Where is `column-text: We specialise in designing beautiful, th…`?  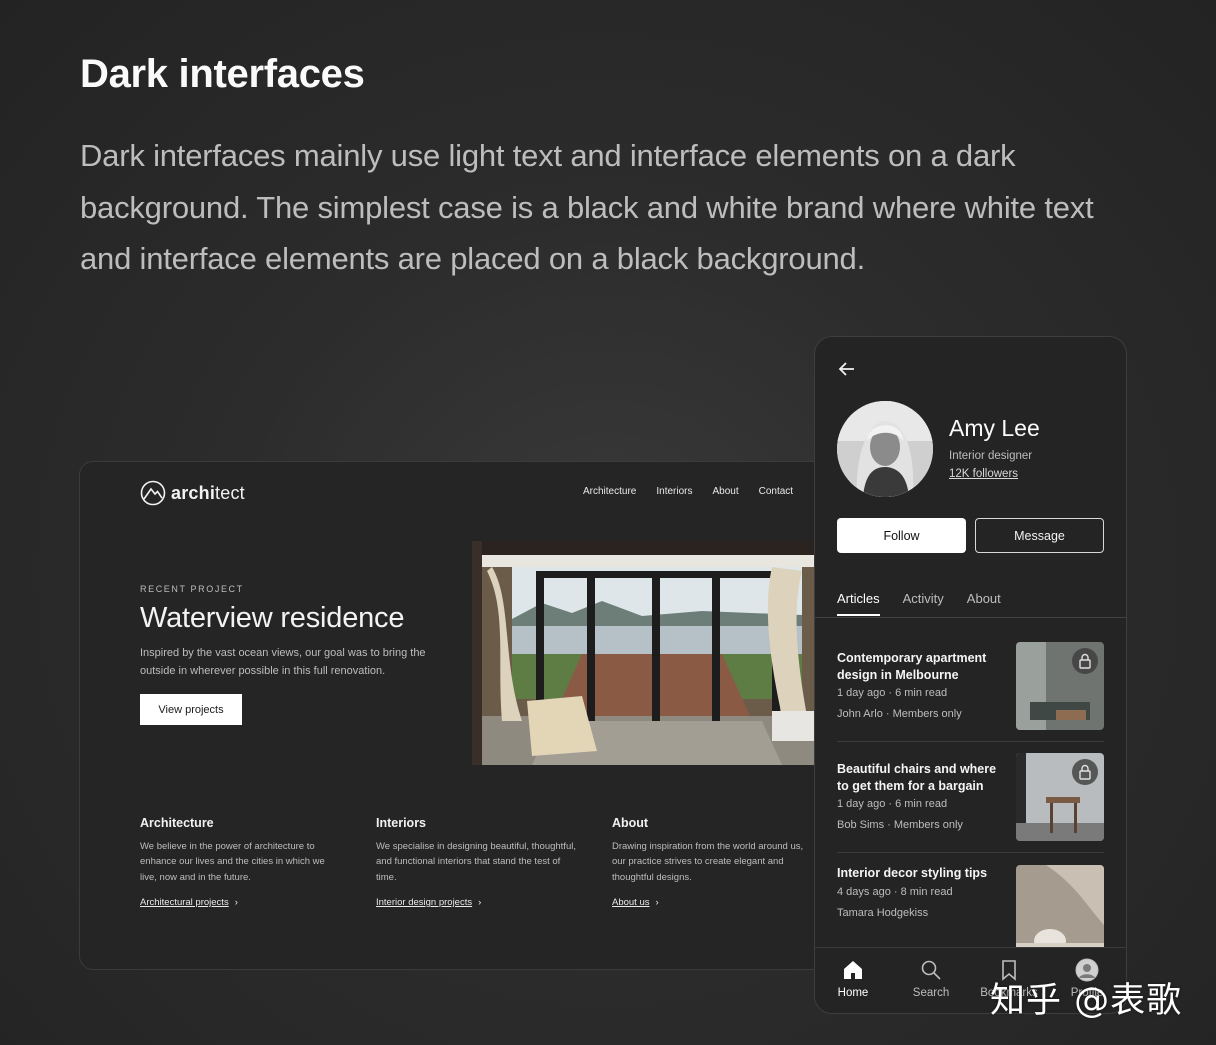
column-text: We specialise in designing beautiful, th… is located at coordinates (476, 862).